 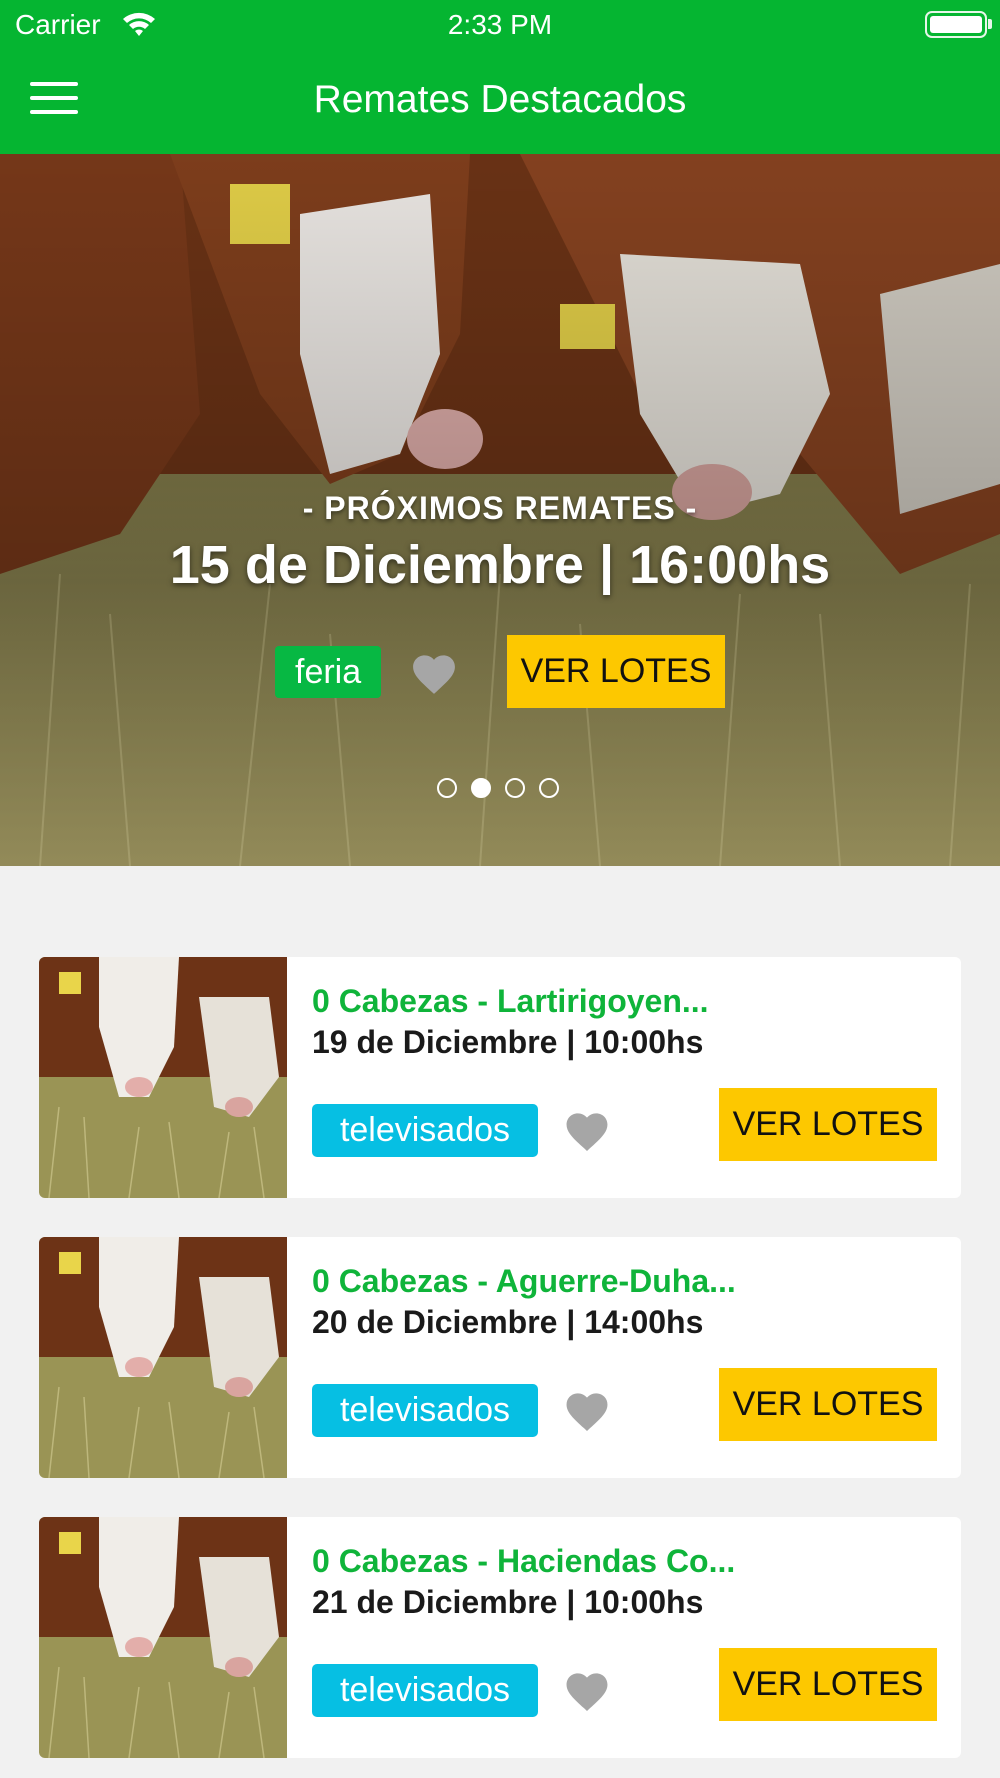 I want to click on battery-icon, so click(x=956, y=24).